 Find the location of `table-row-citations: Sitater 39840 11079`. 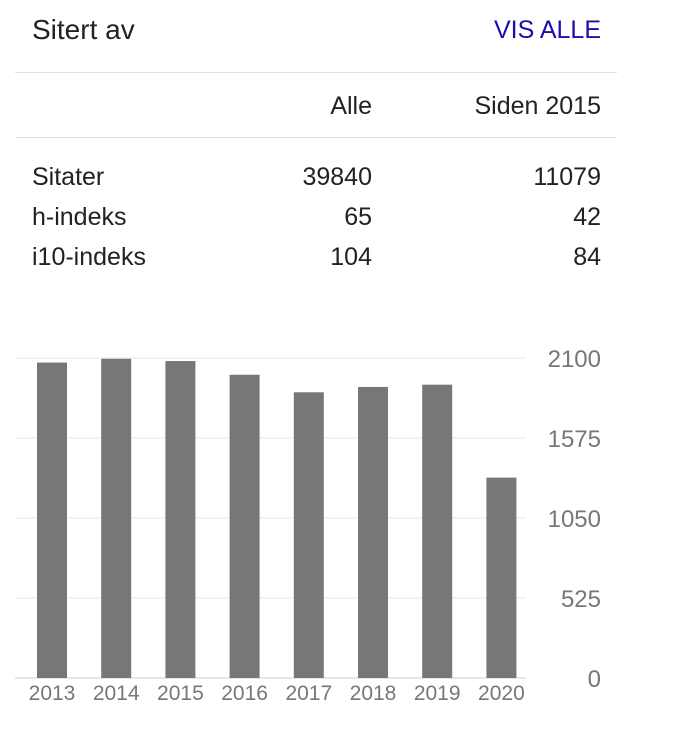

table-row-citations: Sitater 39840 11079 is located at coordinates (316, 177).